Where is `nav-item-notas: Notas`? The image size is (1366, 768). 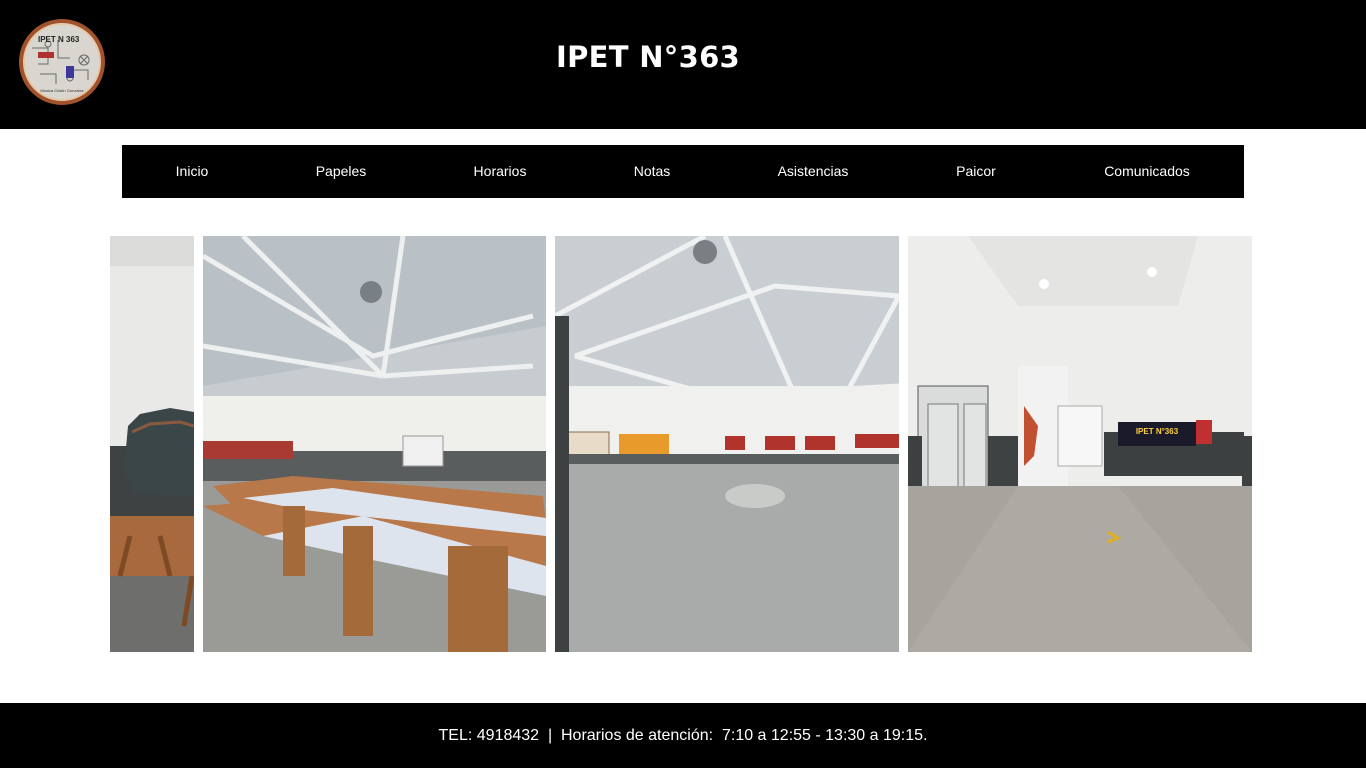
nav-item-notas: Notas is located at coordinates (652, 171).